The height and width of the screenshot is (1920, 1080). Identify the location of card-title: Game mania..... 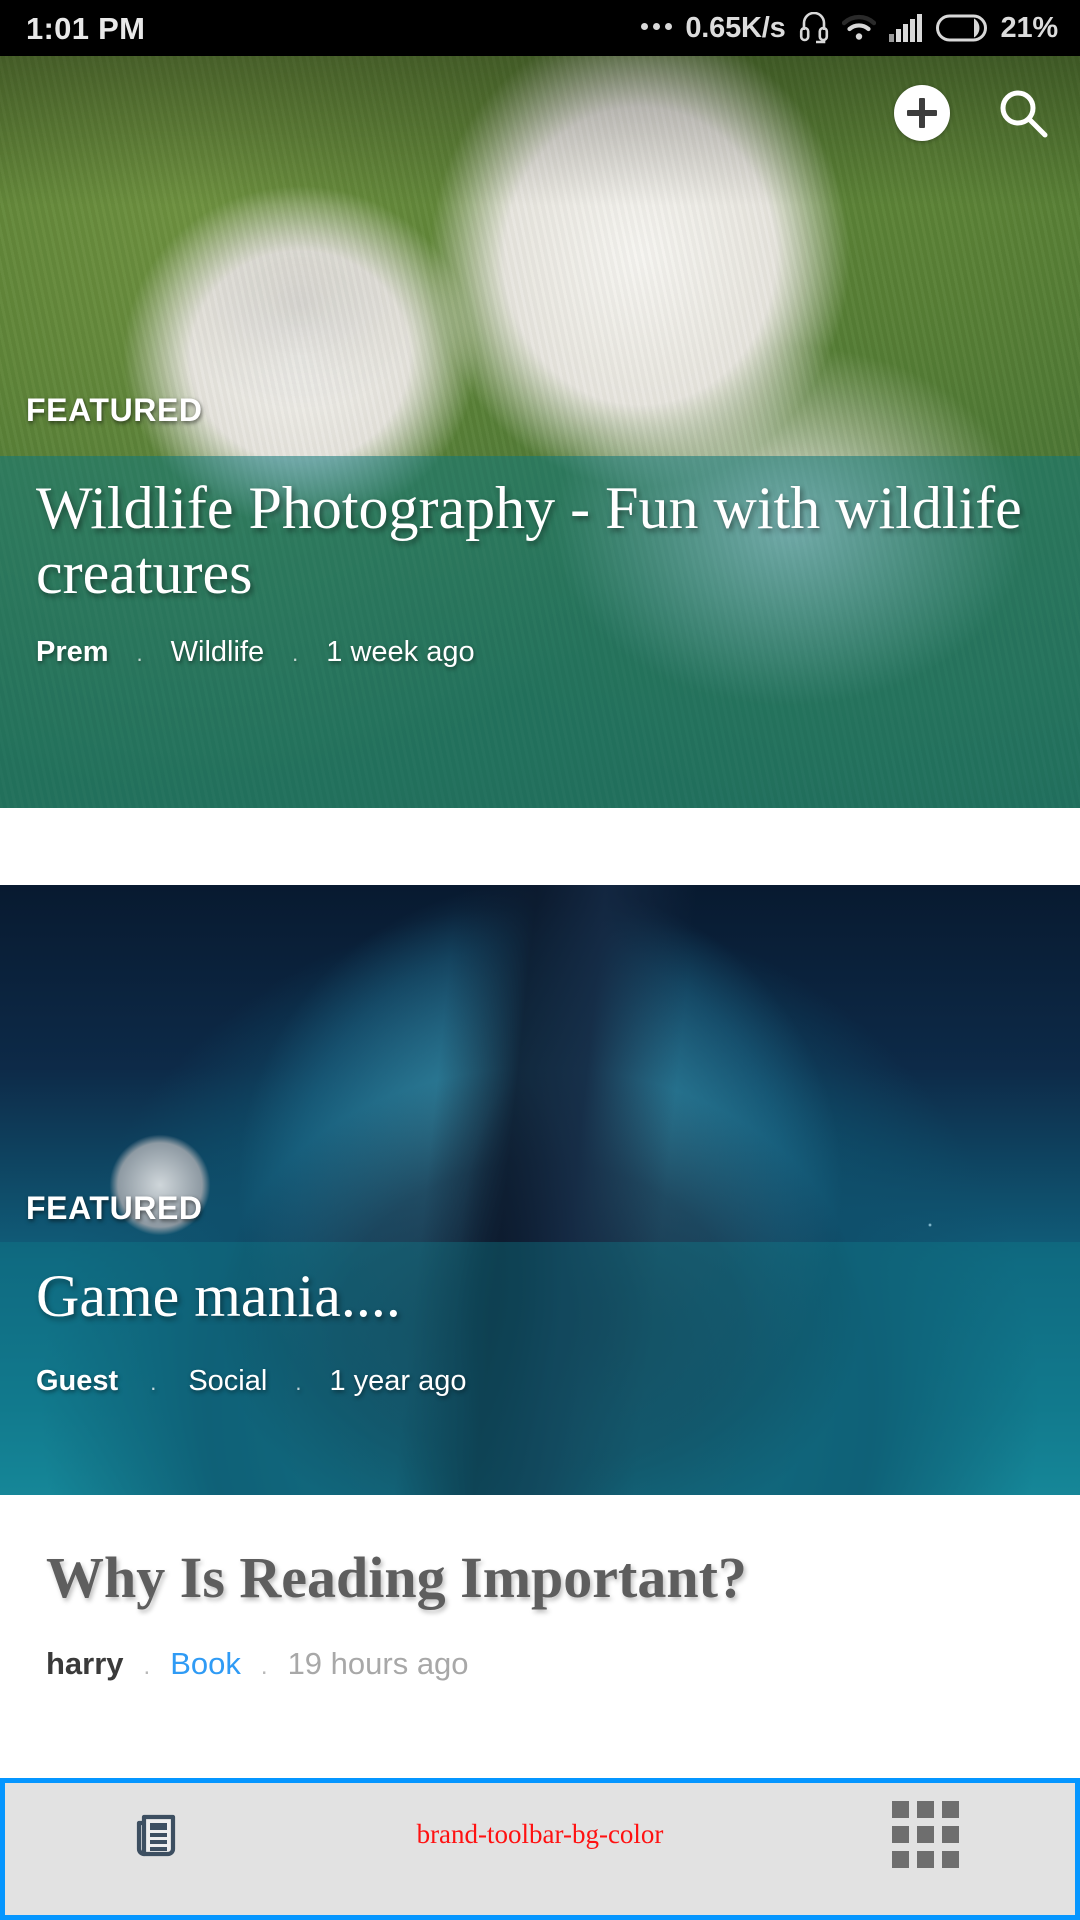
(218, 1296).